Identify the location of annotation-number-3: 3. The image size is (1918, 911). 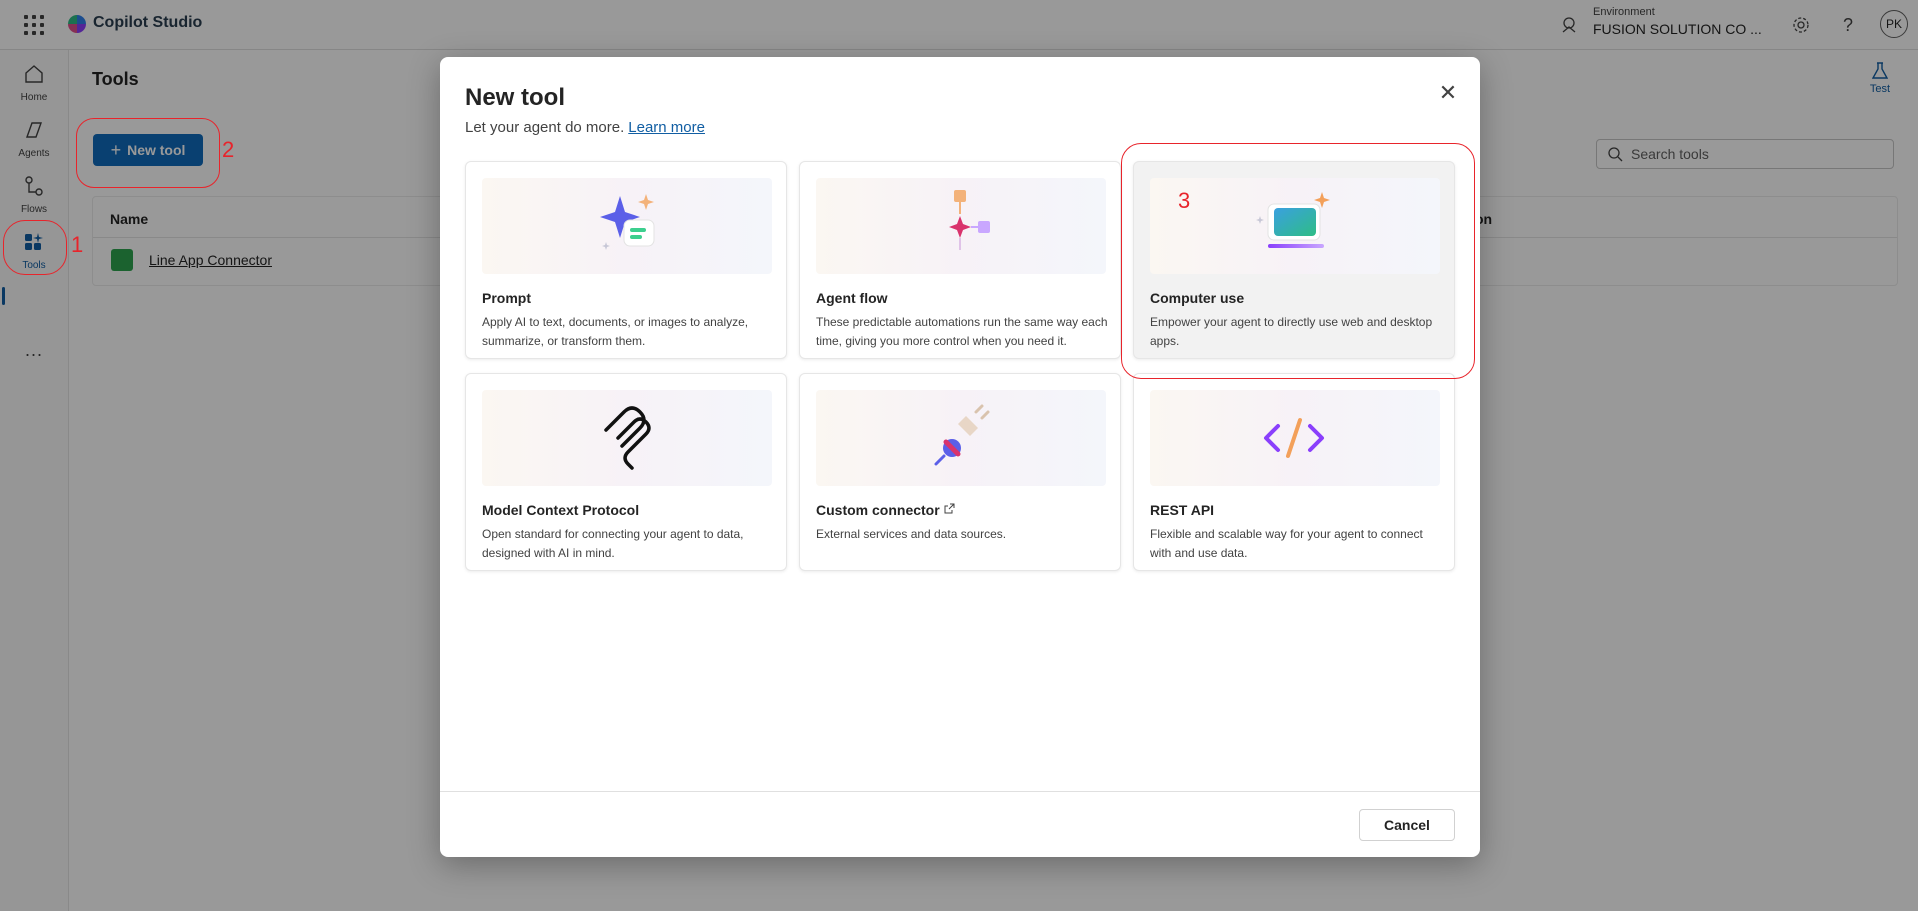
(1184, 200).